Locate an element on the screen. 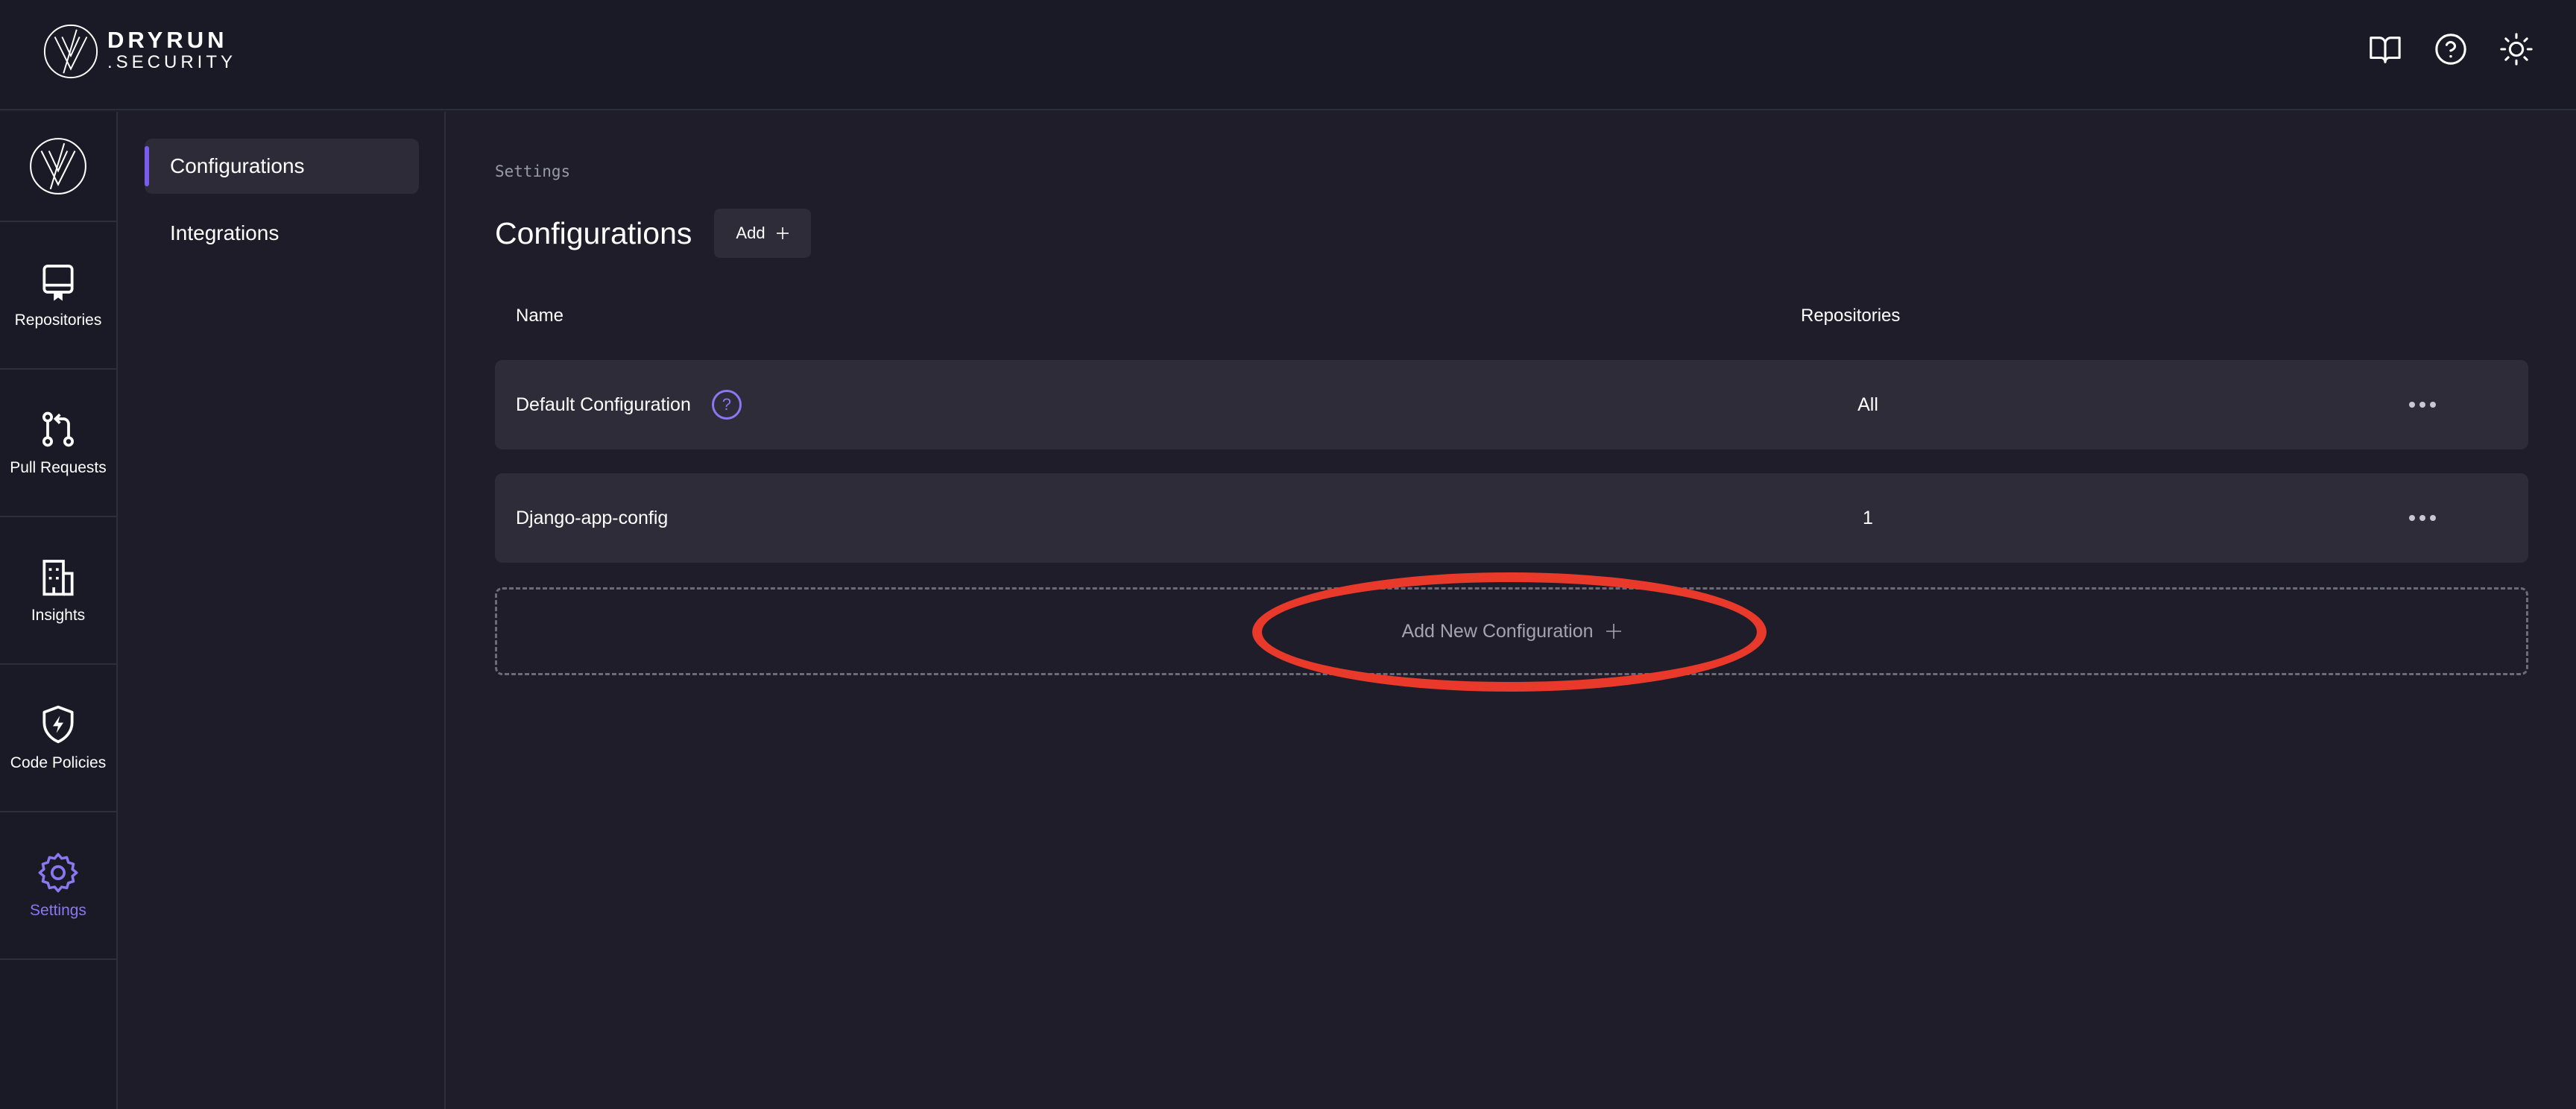 The height and width of the screenshot is (1109, 2576). nav-insights: Insights is located at coordinates (58, 591).